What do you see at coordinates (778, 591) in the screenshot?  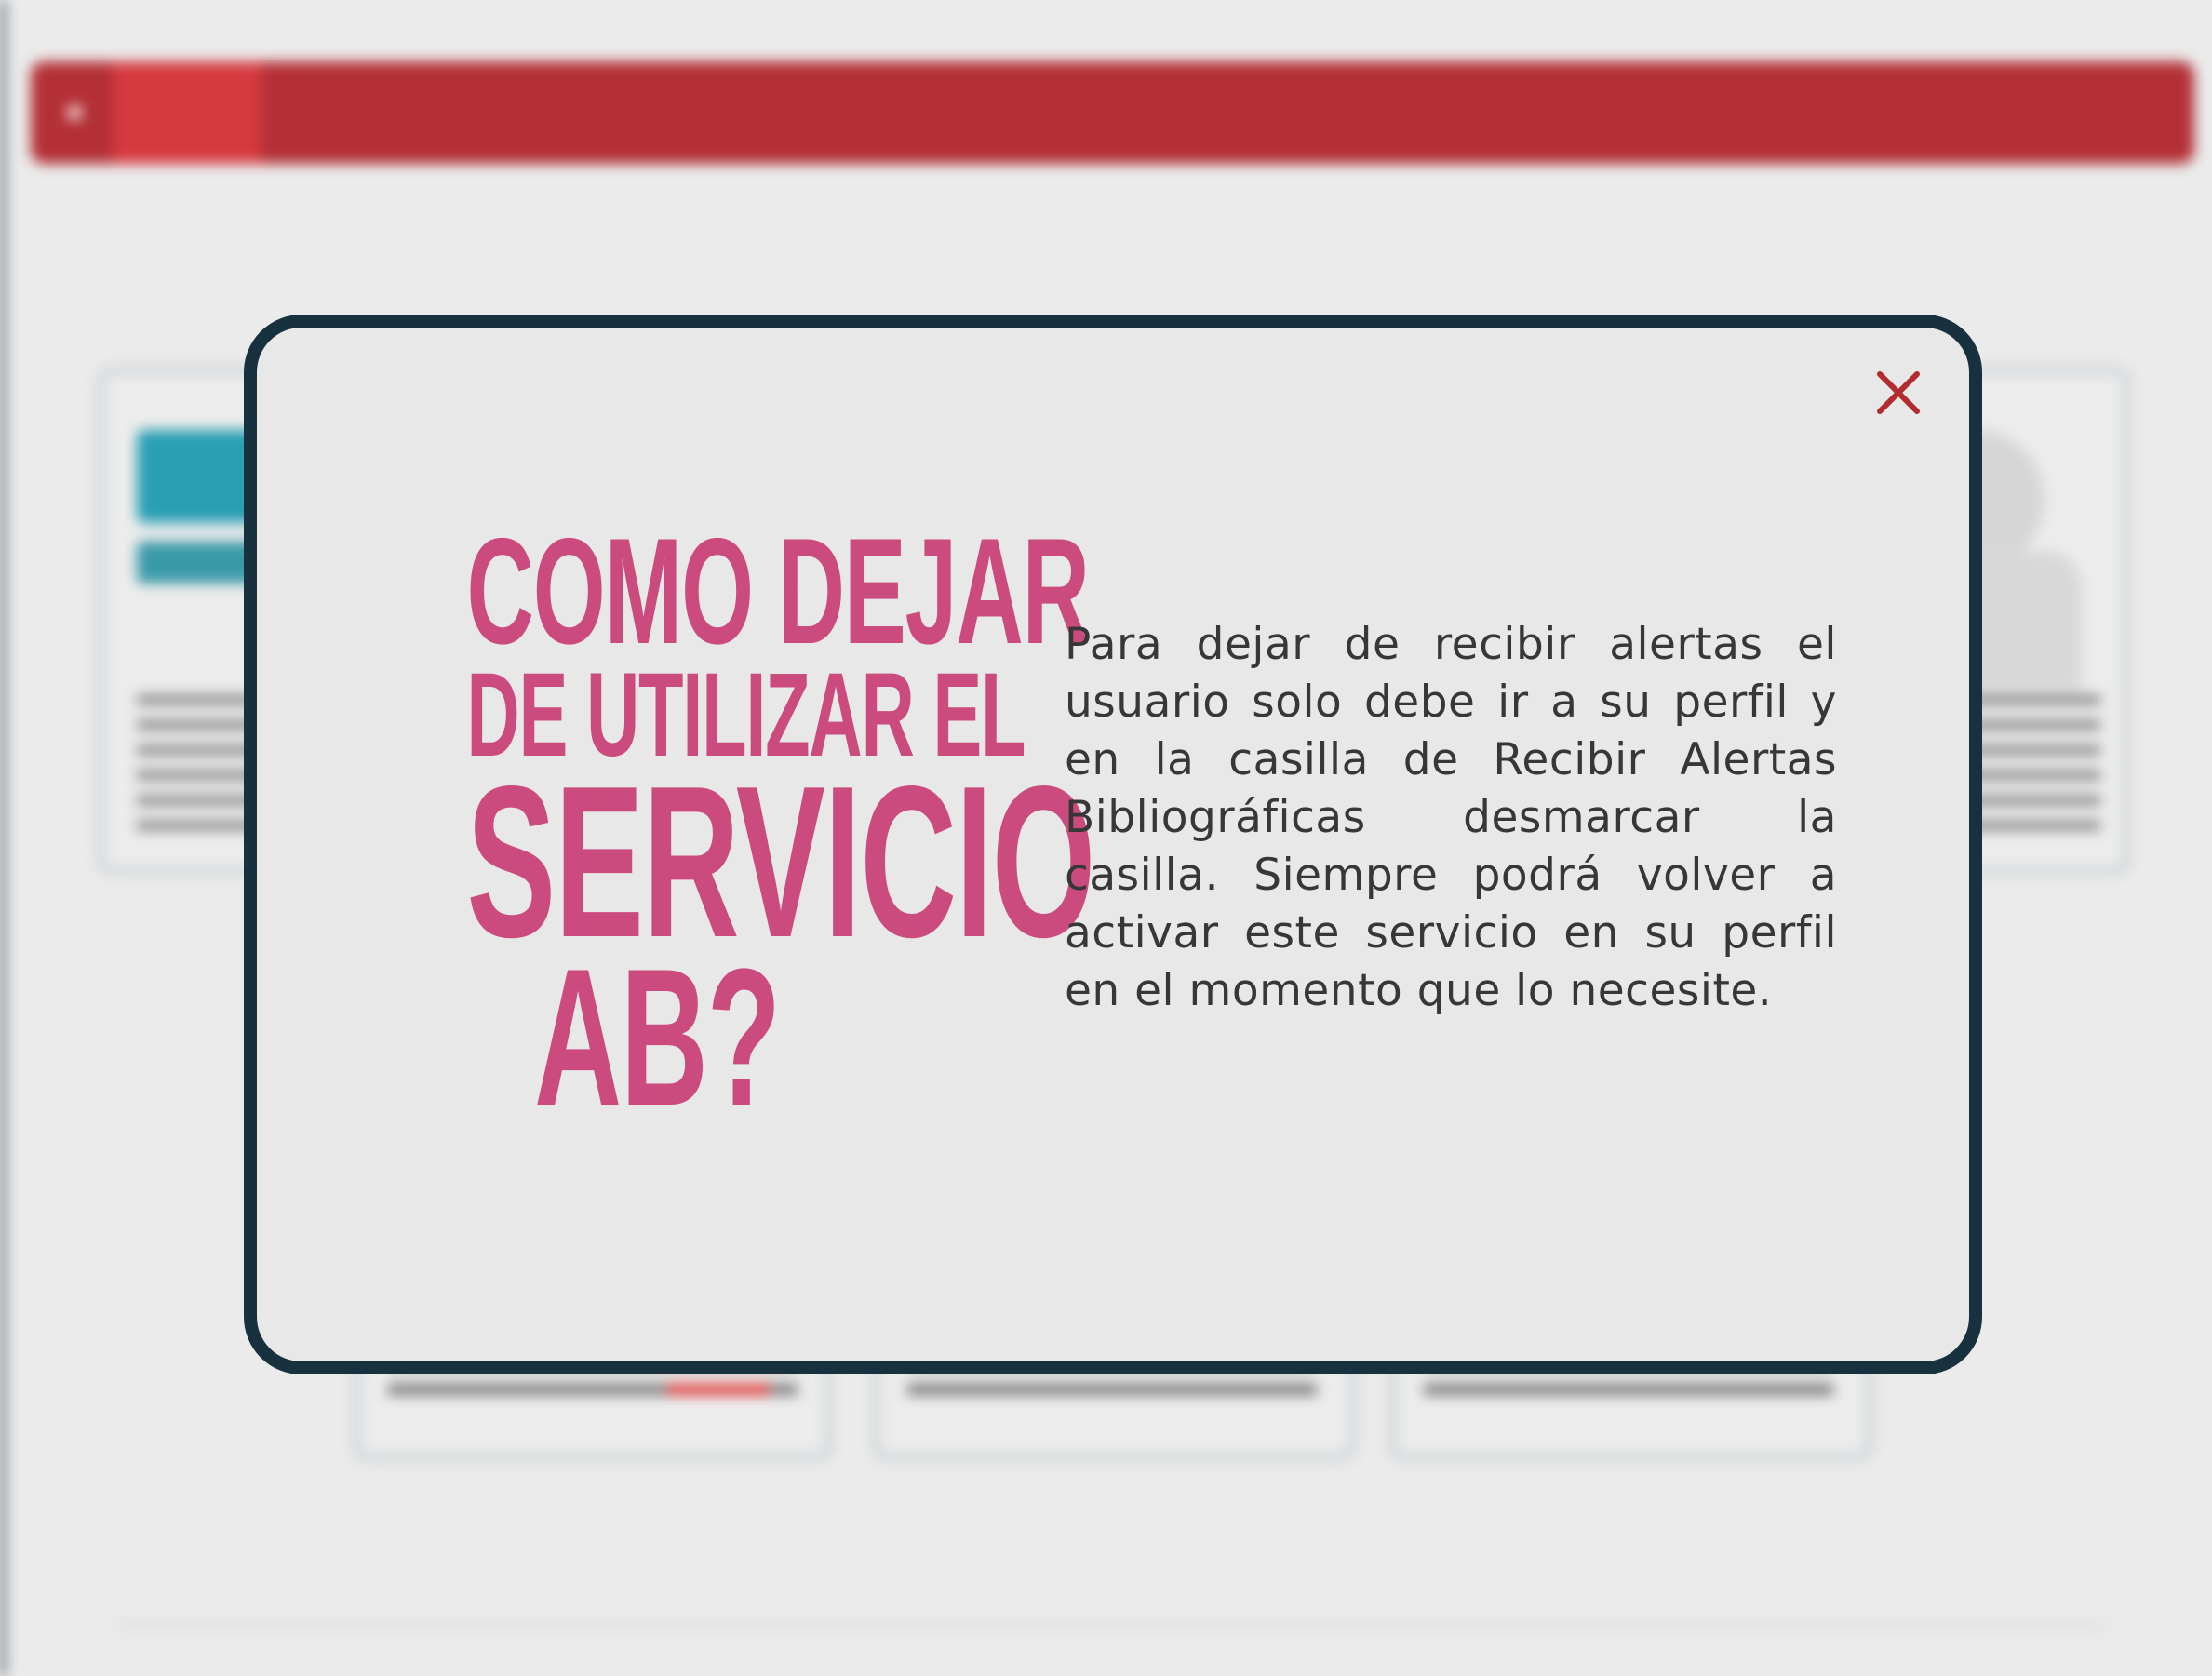 I see `heading-line-1: COMO DEJAR` at bounding box center [778, 591].